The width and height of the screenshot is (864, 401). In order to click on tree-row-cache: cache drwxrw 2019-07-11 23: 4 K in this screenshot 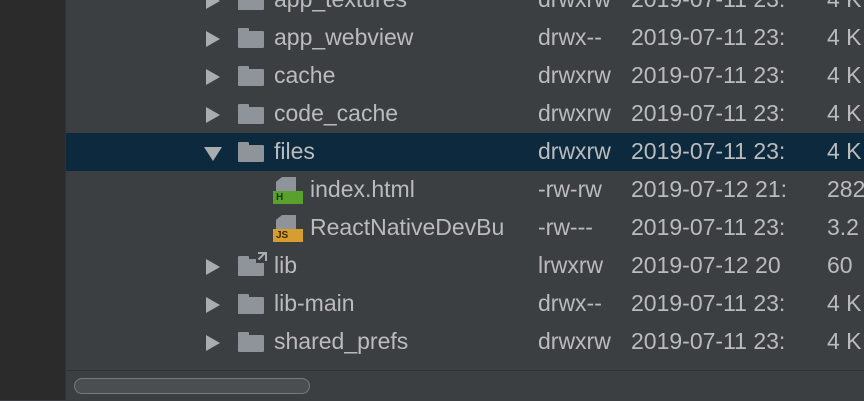, I will do `click(465, 76)`.